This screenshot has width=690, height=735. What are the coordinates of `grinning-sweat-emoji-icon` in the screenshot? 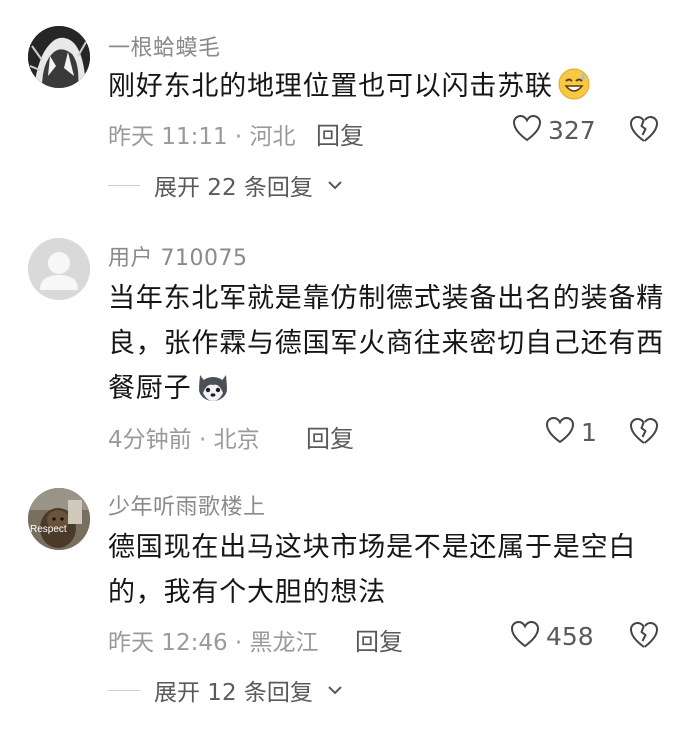 It's located at (574, 91).